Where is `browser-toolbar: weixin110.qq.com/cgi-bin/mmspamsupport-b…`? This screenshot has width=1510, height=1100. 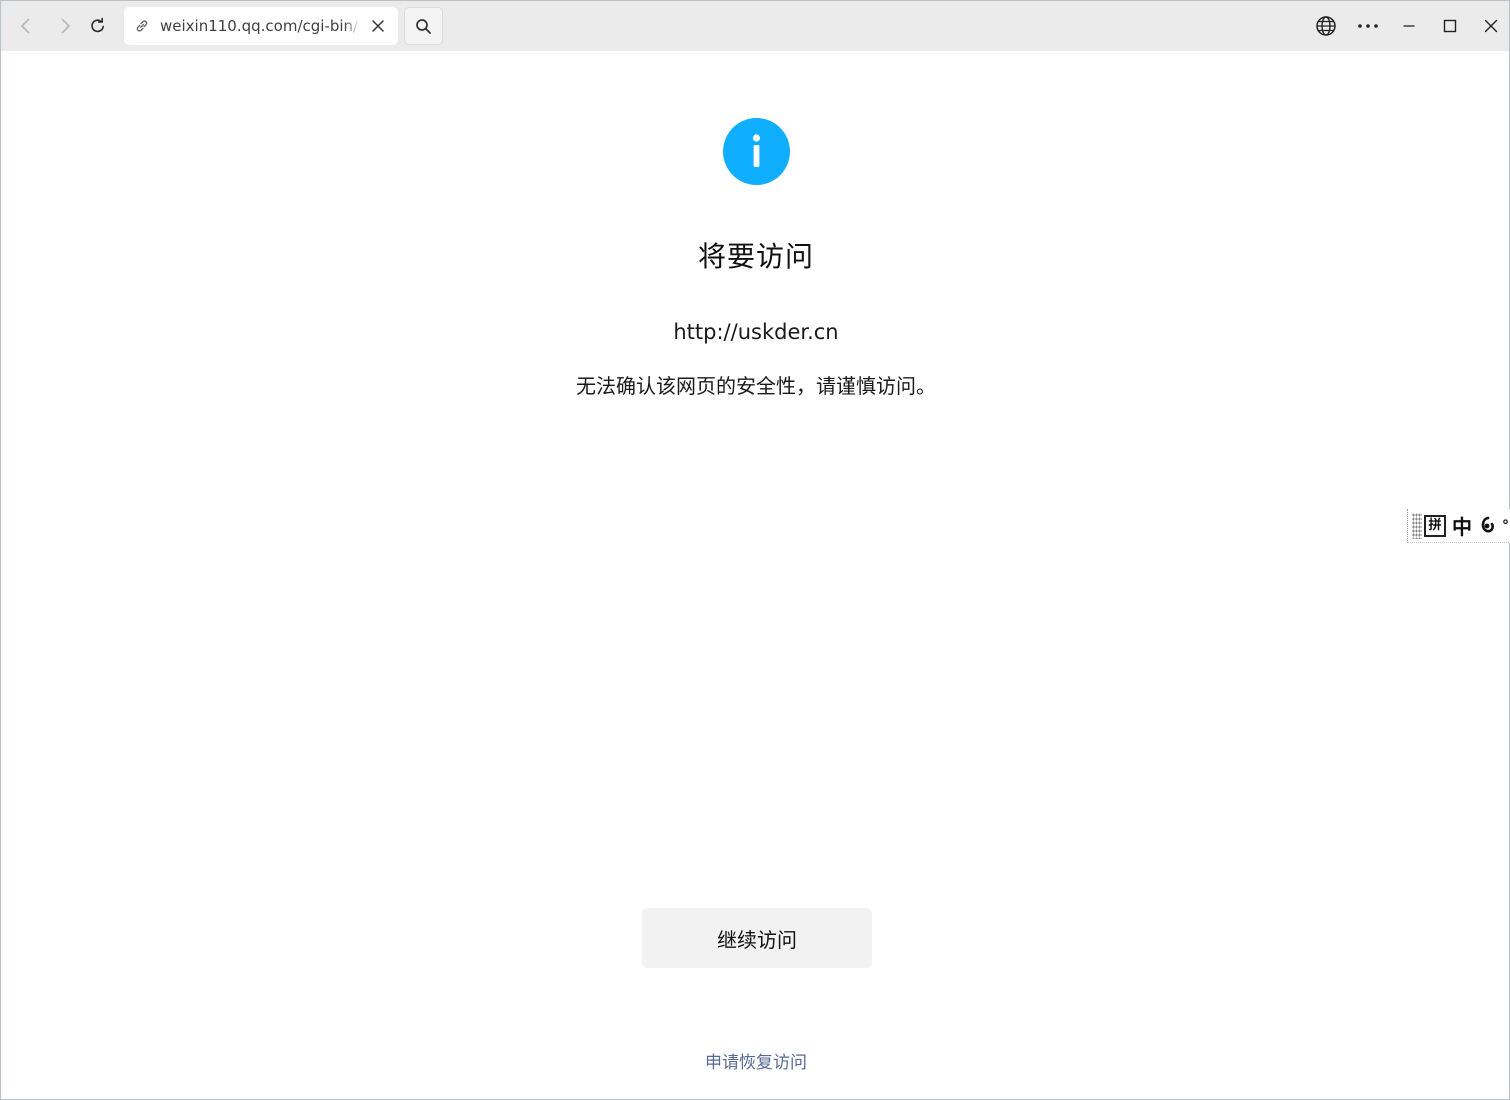 browser-toolbar: weixin110.qq.com/cgi-bin/mmspamsupport-b… is located at coordinates (755, 26).